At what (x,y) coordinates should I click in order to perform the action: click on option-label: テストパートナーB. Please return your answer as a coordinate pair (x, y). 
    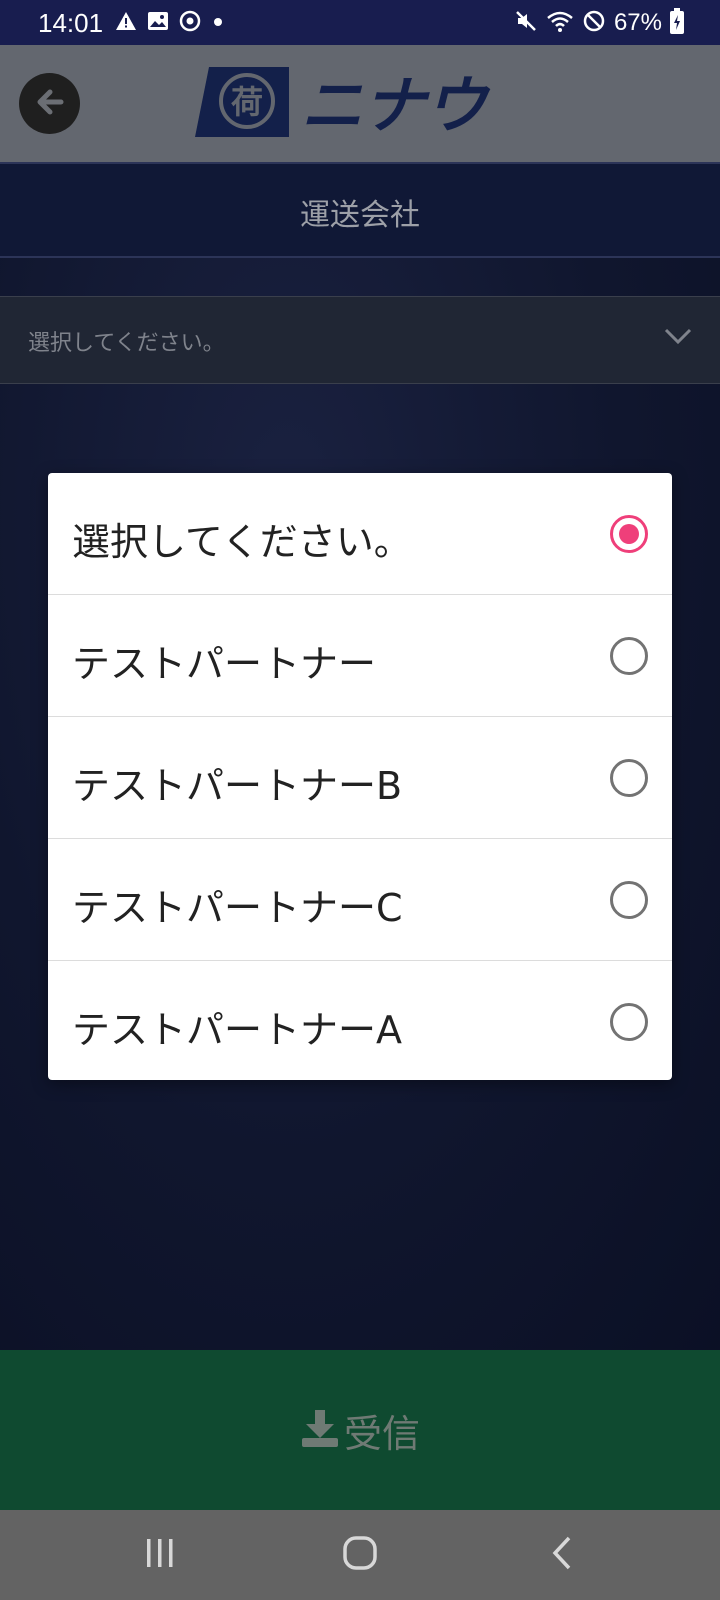
    Looking at the image, I should click on (237, 786).